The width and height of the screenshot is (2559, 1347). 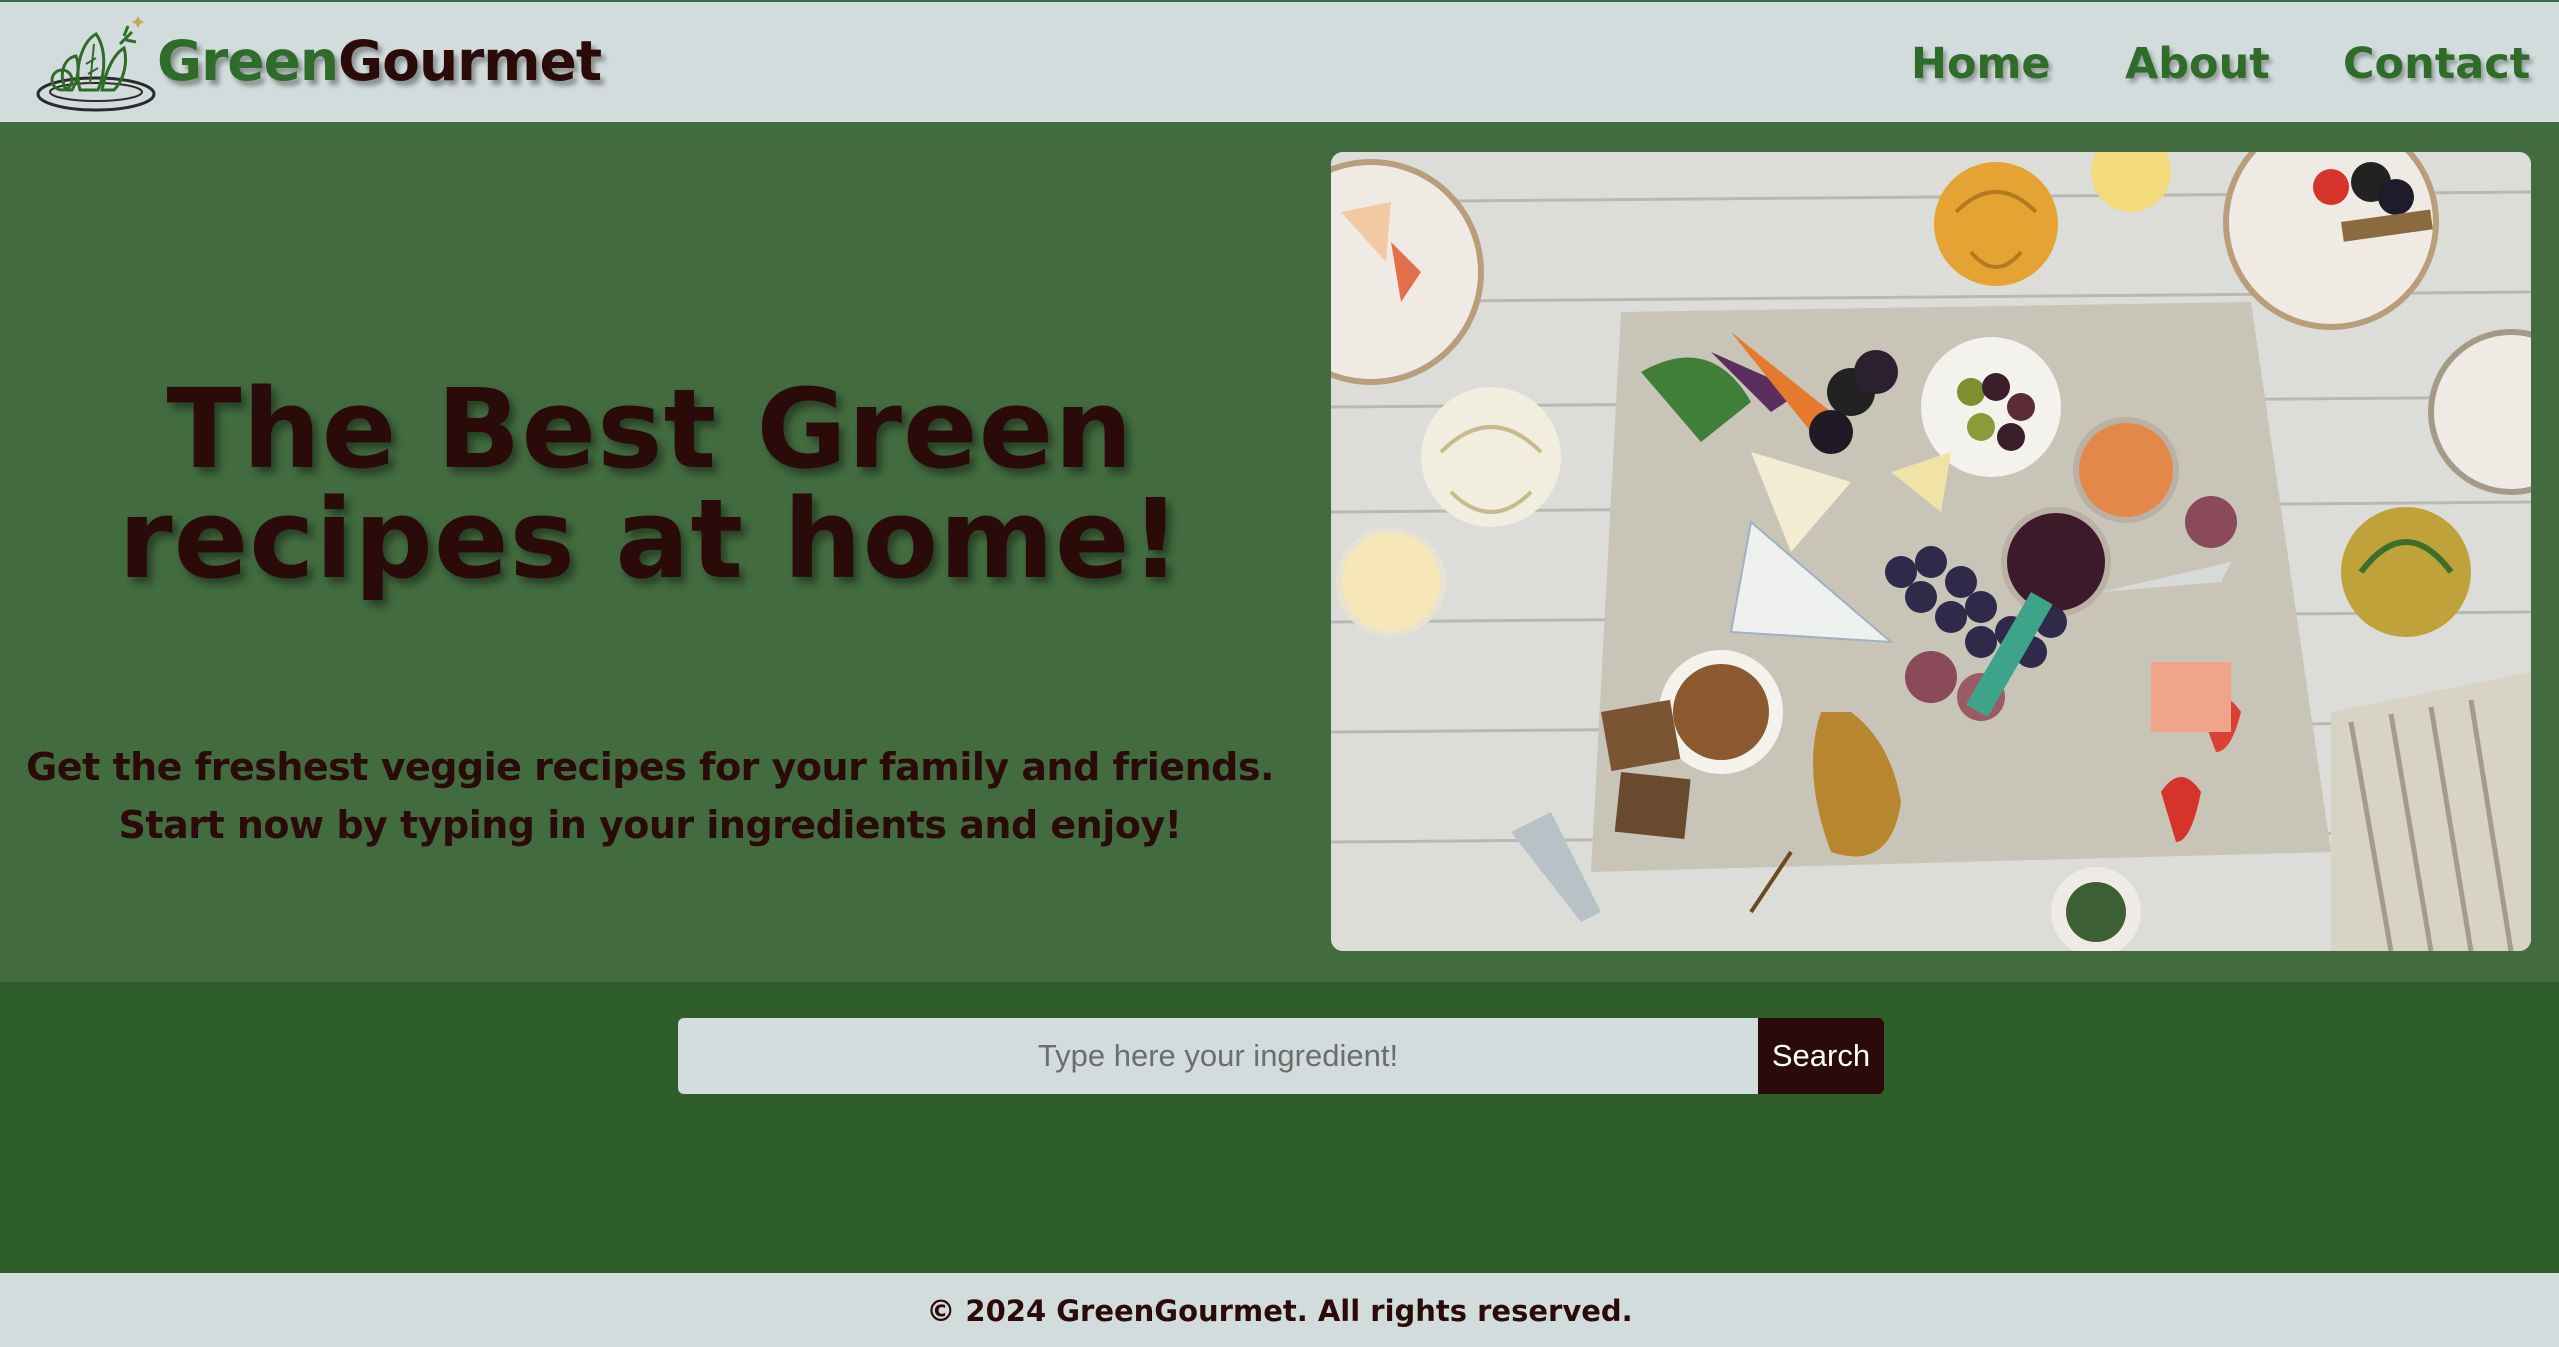 I want to click on veggie-plate-icon, so click(x=98, y=64).